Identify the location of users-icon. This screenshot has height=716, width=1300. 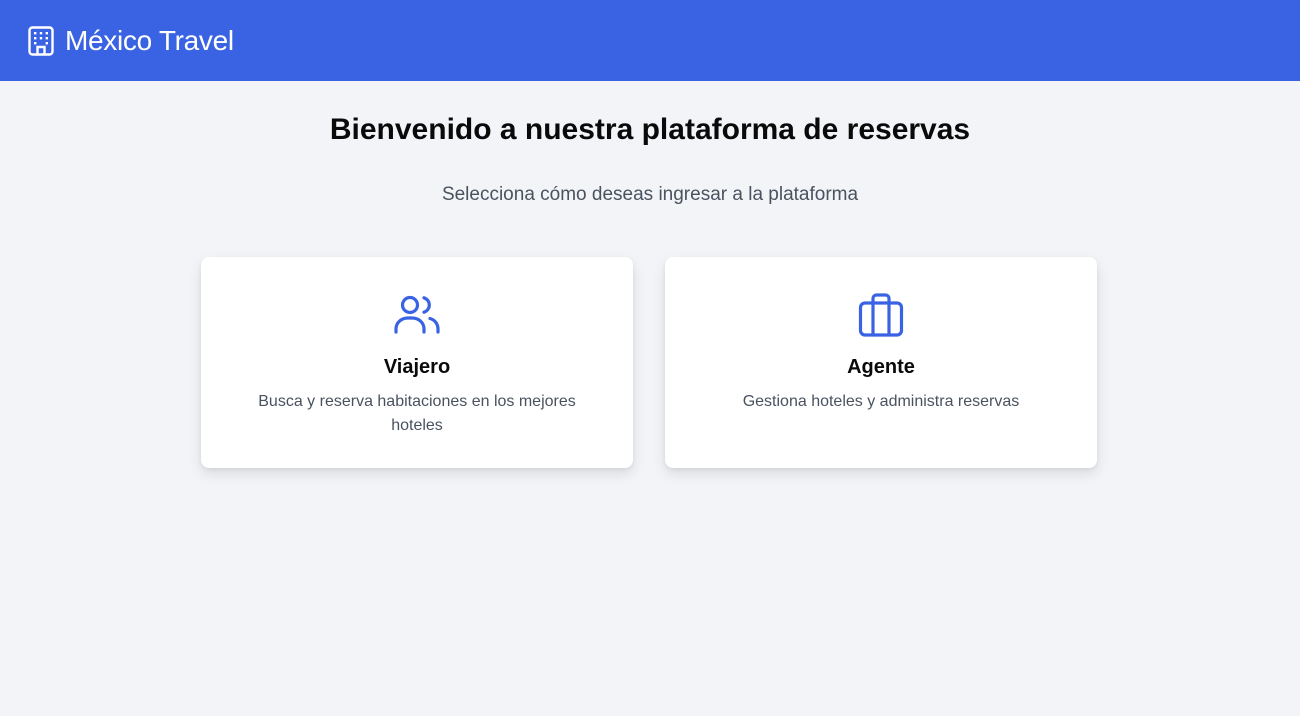
(417, 314).